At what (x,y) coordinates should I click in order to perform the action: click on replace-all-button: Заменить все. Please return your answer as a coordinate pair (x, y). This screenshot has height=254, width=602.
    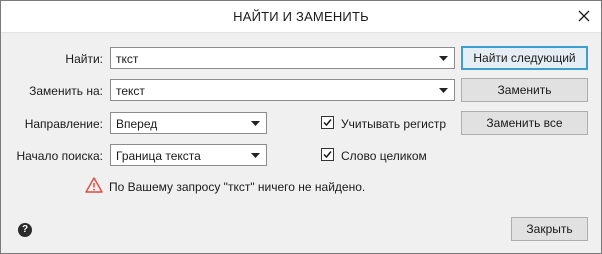
    Looking at the image, I should click on (524, 123).